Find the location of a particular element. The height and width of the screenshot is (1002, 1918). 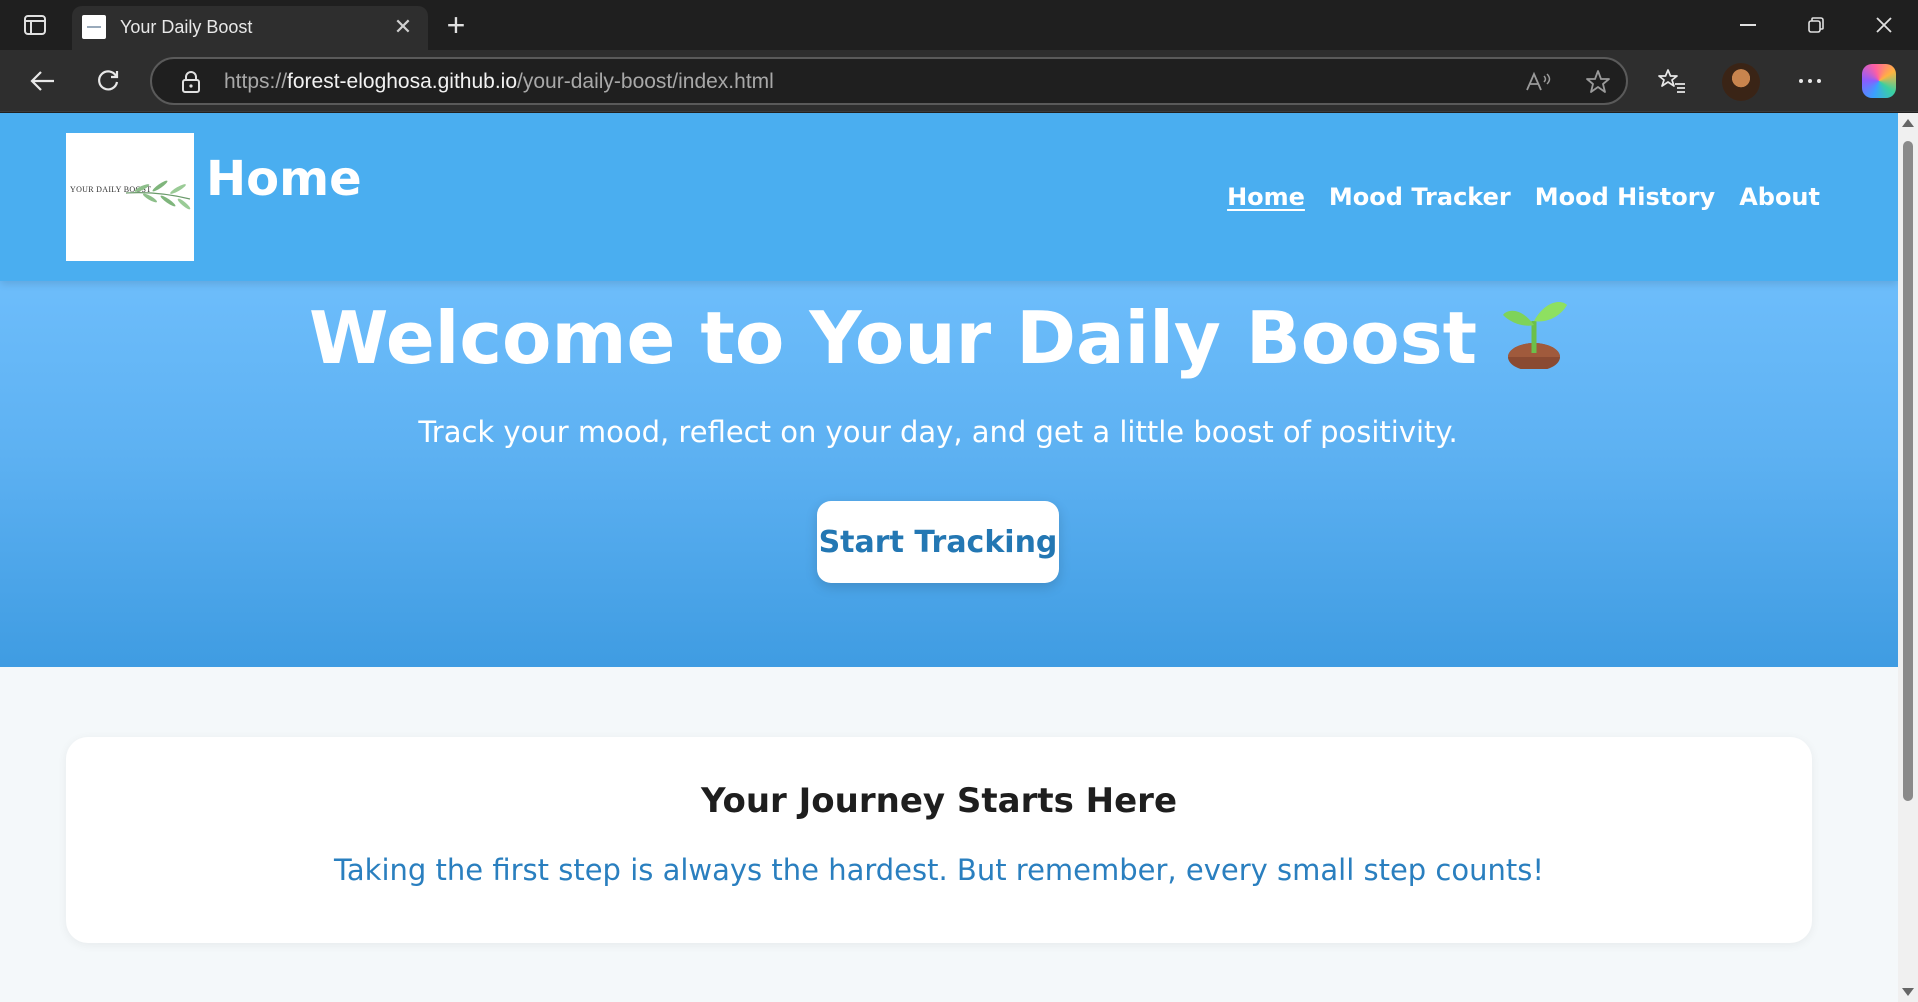

favorites-icon is located at coordinates (1672, 81).